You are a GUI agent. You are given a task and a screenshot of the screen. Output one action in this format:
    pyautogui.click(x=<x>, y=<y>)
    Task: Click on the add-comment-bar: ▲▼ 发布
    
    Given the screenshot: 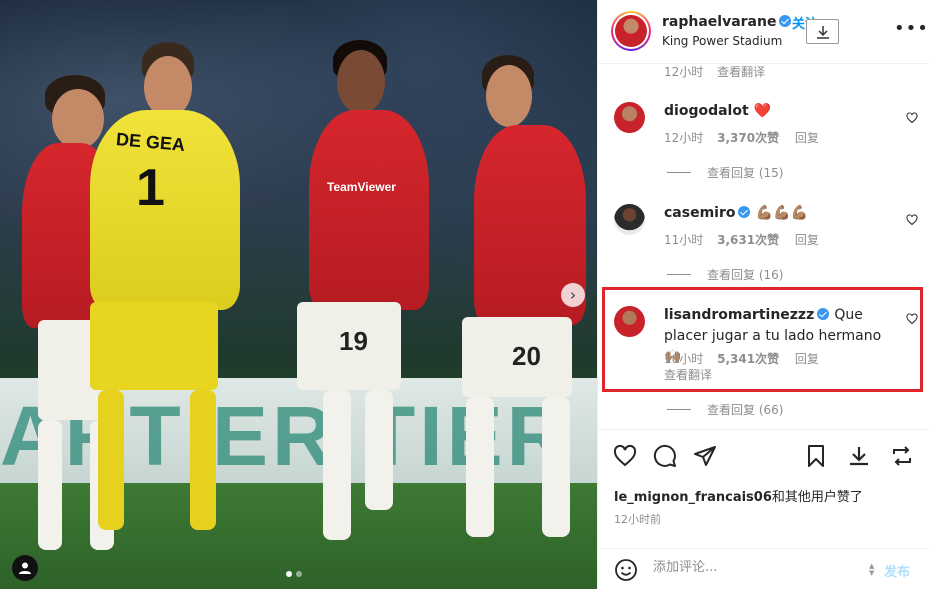 What is the action you would take?
    pyautogui.click(x=763, y=568)
    